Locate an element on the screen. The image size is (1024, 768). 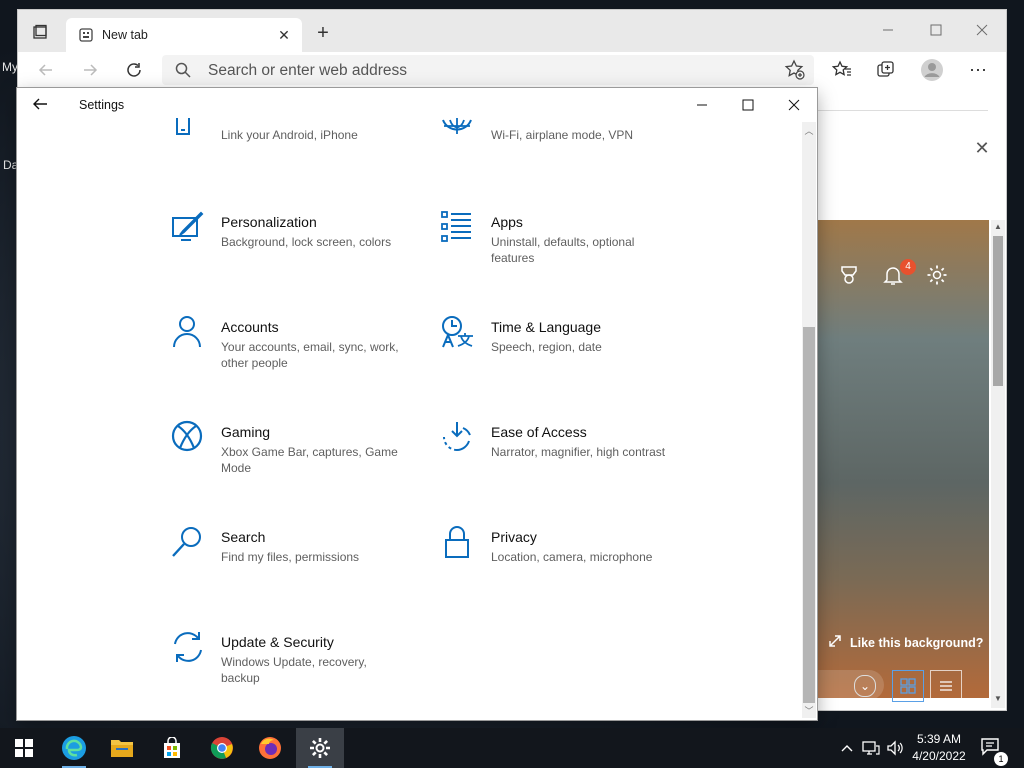
rewards-icon is located at coordinates (850, 276).